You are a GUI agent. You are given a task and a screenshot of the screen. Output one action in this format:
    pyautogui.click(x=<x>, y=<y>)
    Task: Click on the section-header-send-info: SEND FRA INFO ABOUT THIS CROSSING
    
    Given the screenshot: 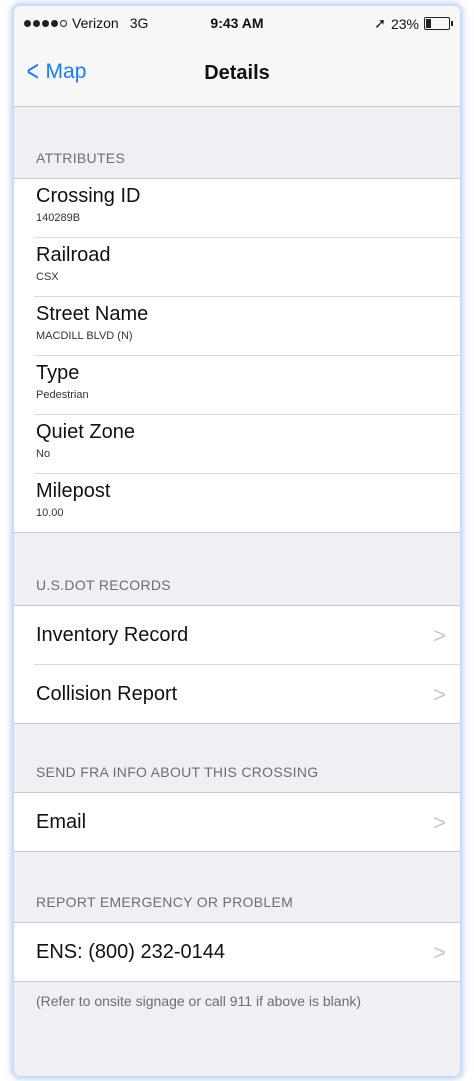 What is the action you would take?
    pyautogui.click(x=177, y=772)
    